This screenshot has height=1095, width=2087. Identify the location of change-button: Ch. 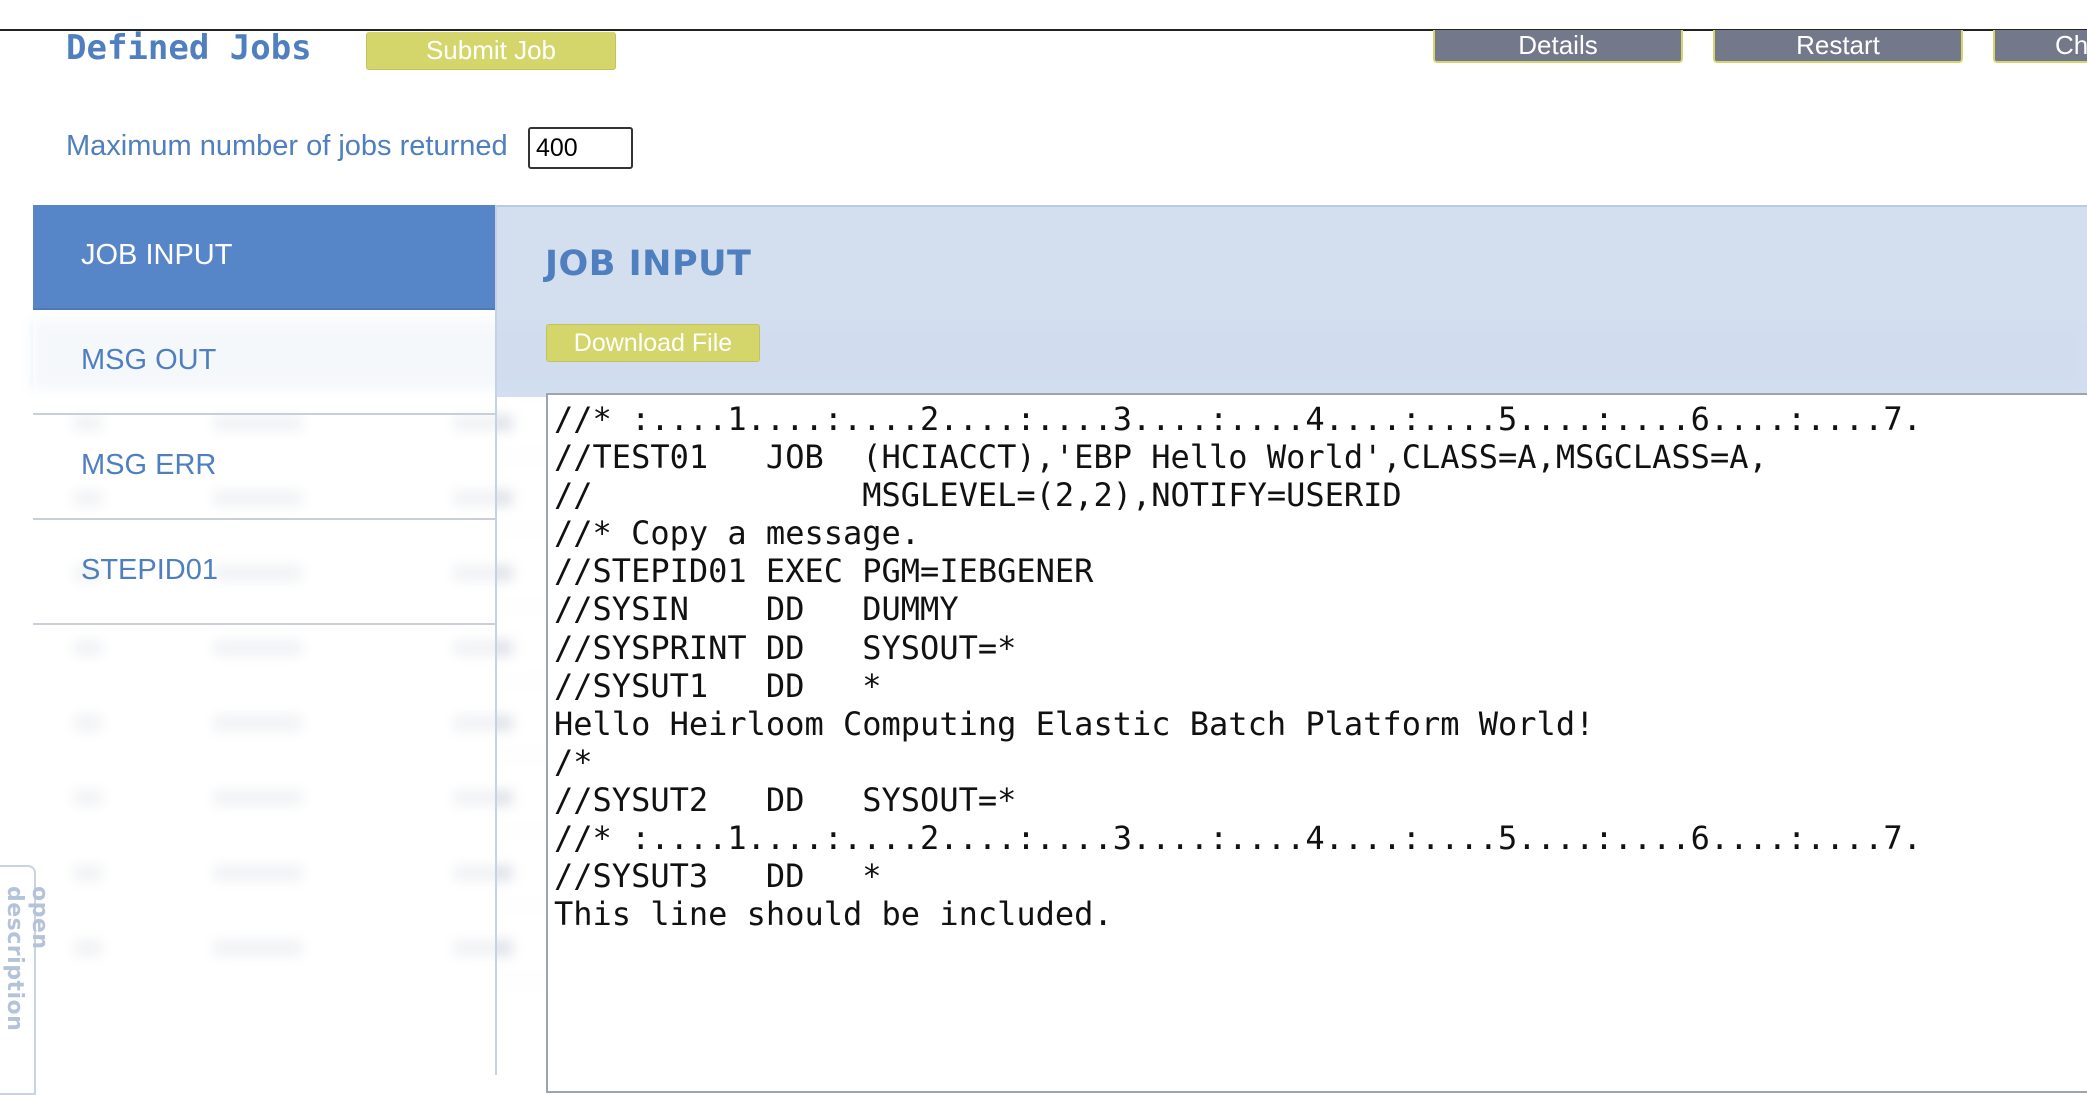
(2040, 46).